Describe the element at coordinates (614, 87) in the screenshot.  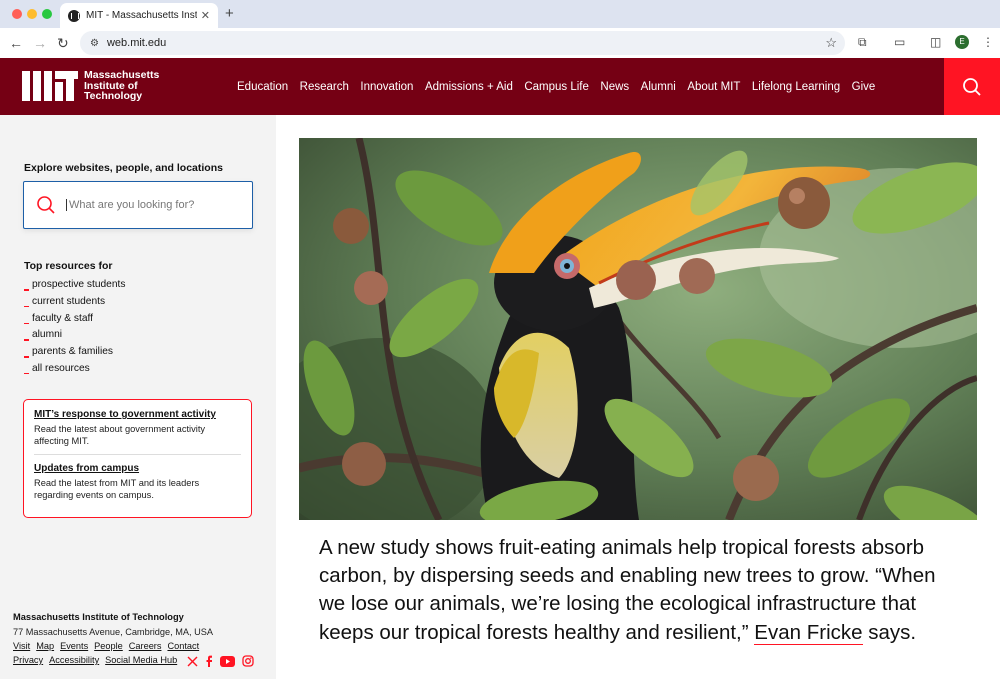
I see `nav-item-news: News` at that location.